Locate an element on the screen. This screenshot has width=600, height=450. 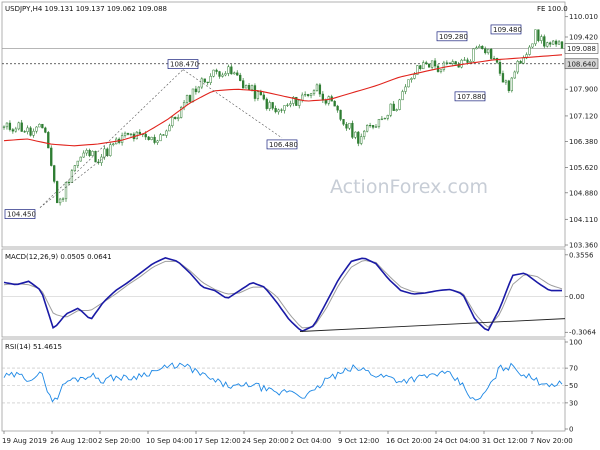
annotation-label: 104.450 is located at coordinates (21, 215).